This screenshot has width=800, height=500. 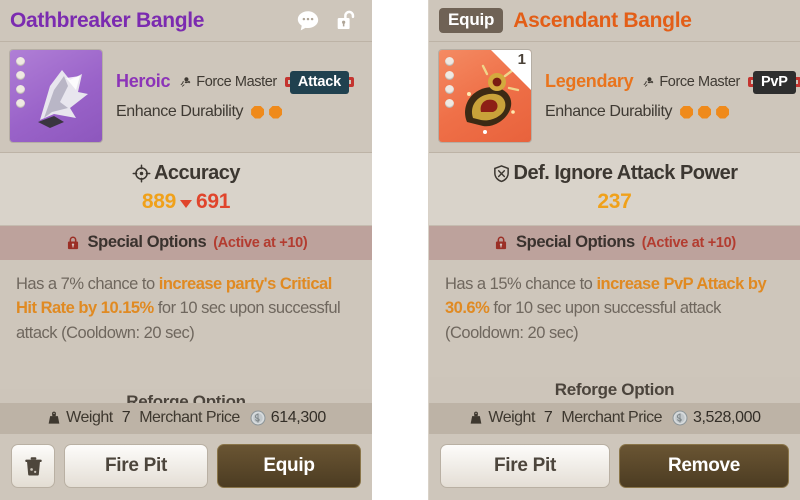 I want to click on merchant-price-value: 614,300, so click(x=298, y=417).